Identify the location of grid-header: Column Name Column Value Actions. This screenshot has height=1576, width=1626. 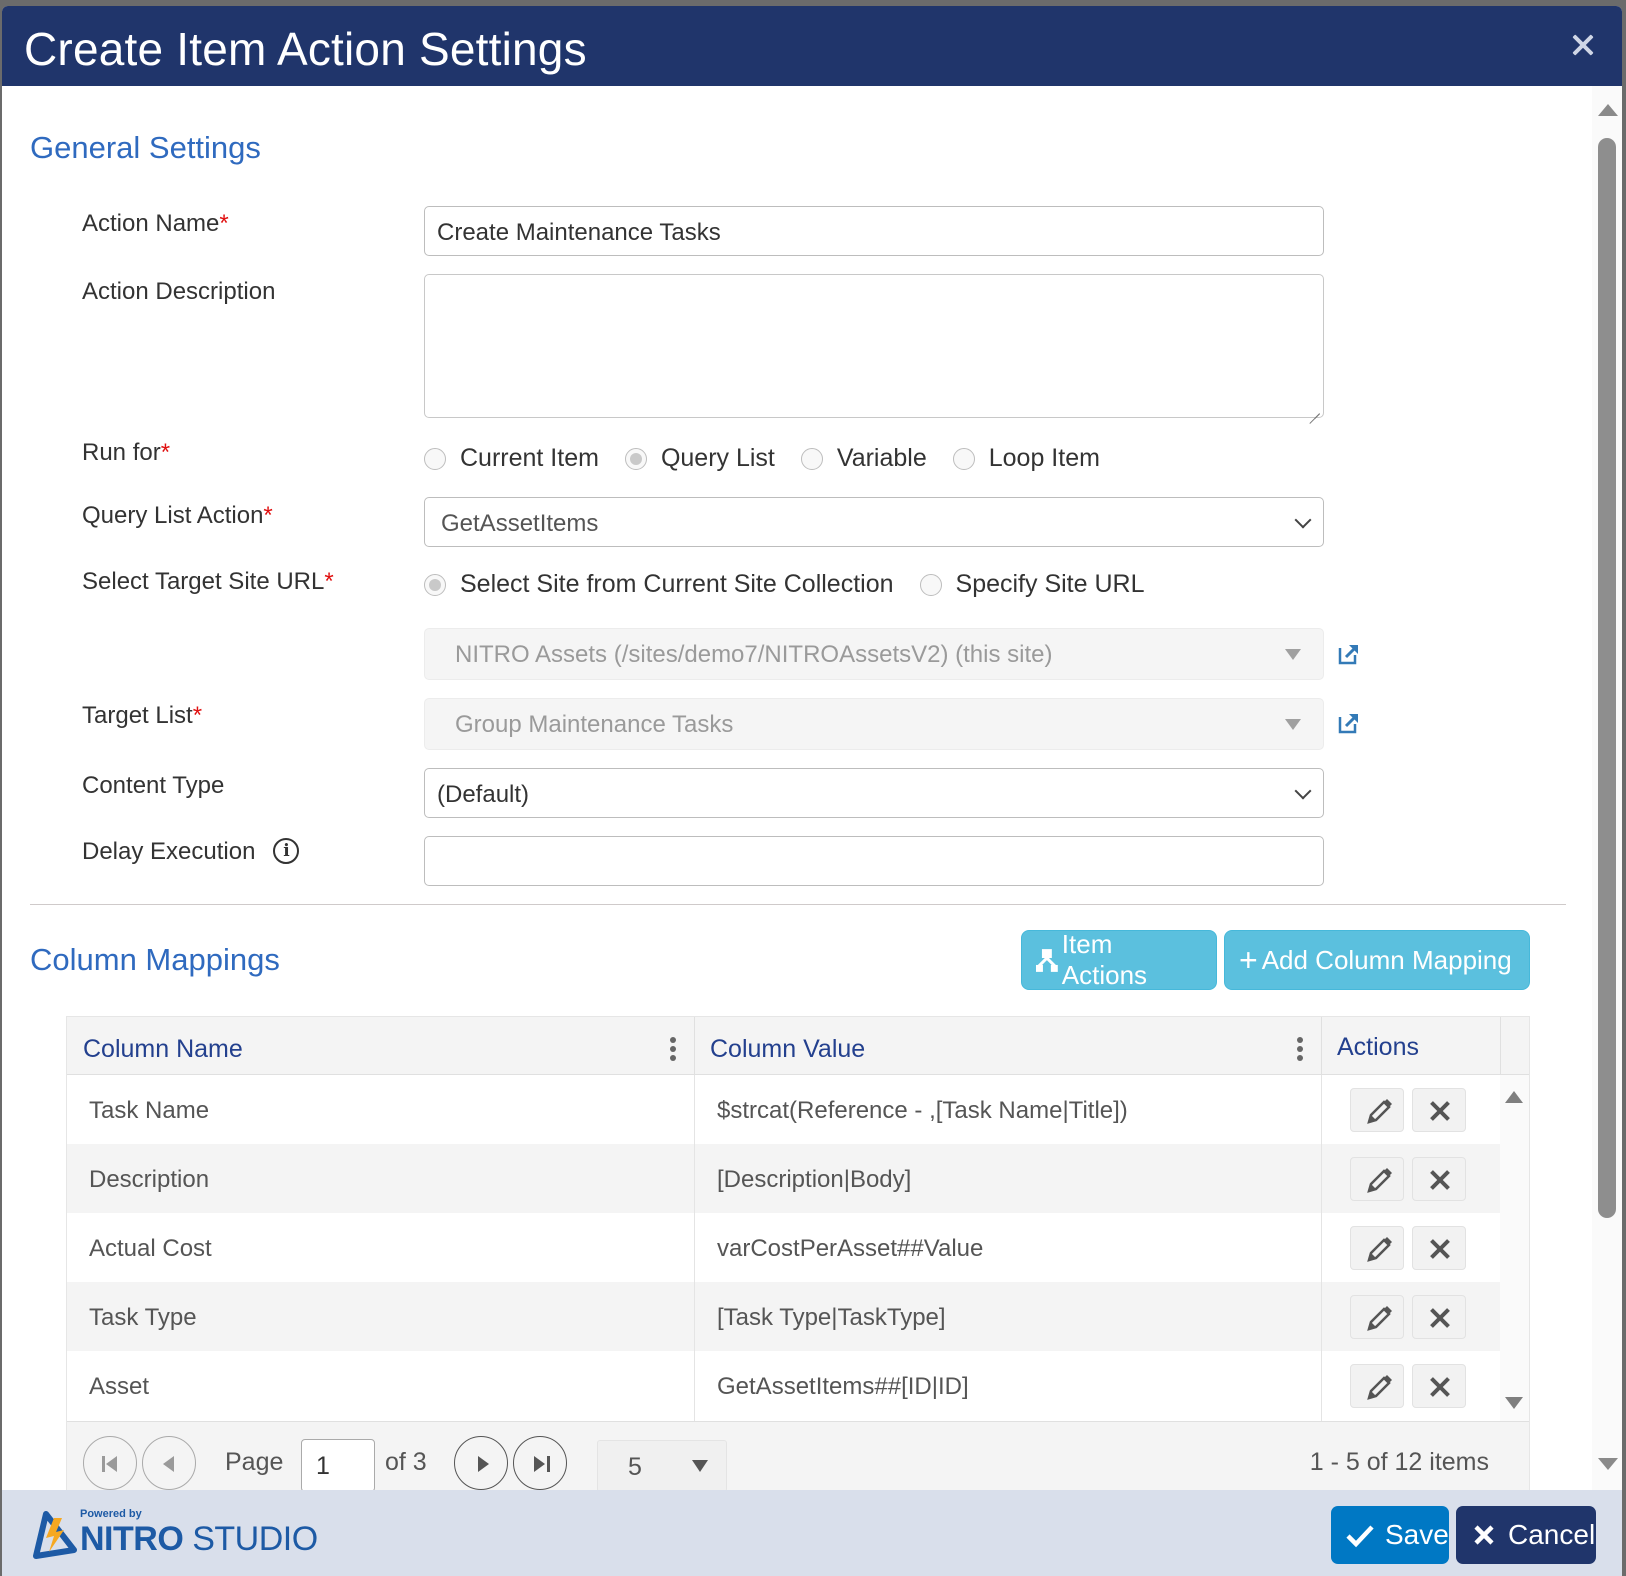
(798, 1046).